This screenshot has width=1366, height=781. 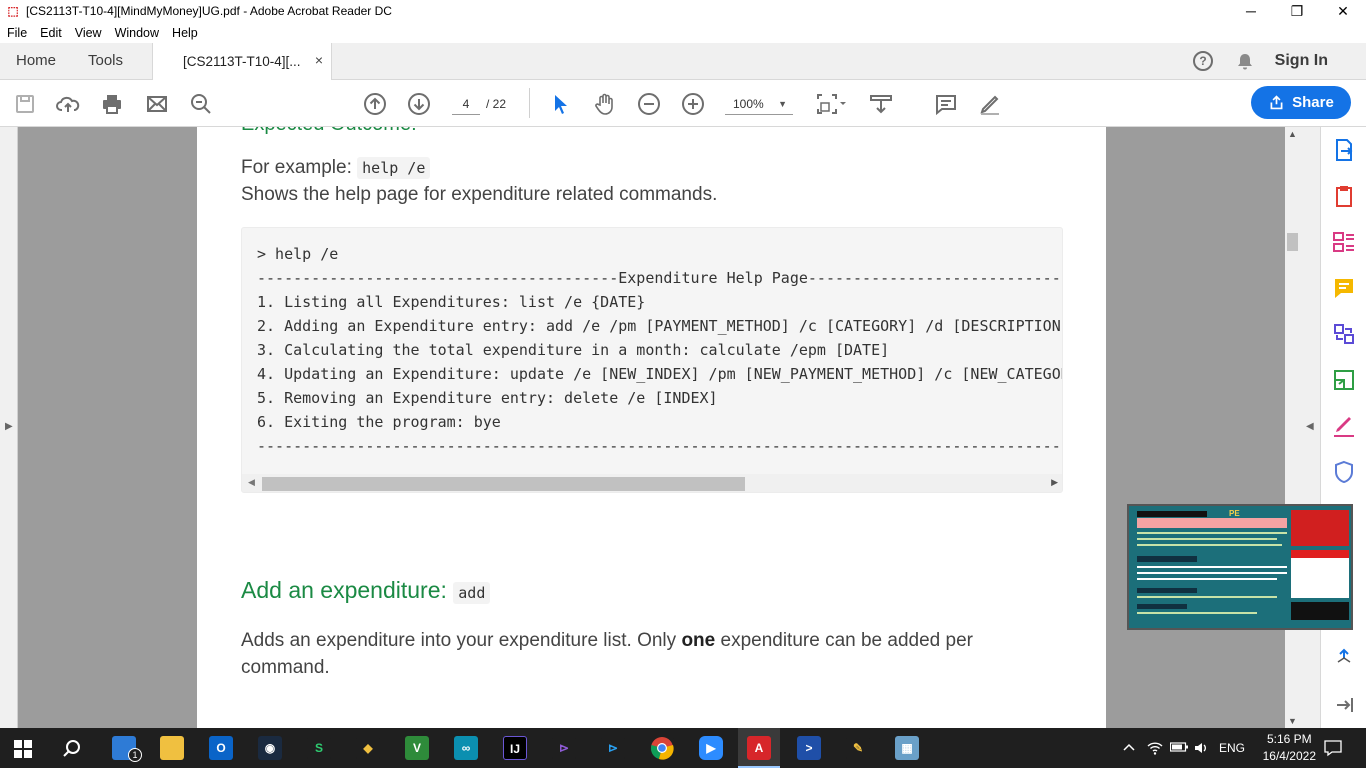 What do you see at coordinates (605, 104) in the screenshot?
I see `hand-tool-icon` at bounding box center [605, 104].